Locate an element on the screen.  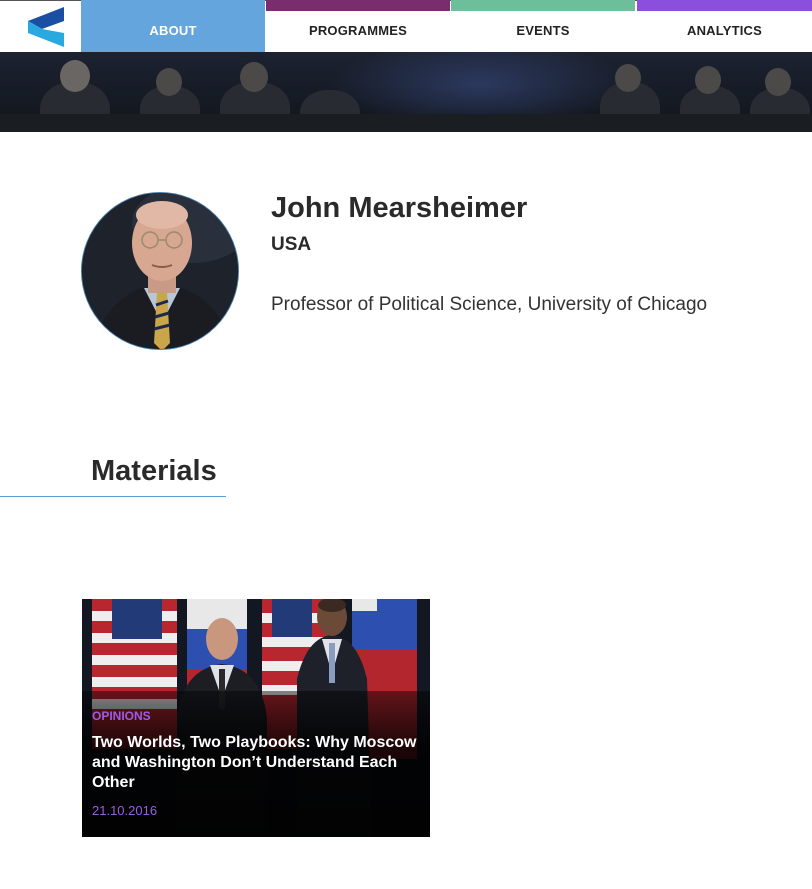
top-navigation: ABOUT PROGRAMMES EVENTS ANALYTICS is located at coordinates (406, 26).